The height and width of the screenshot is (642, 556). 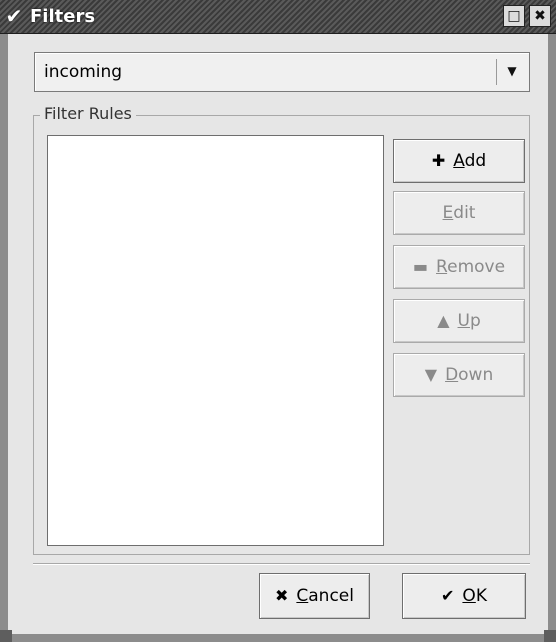 I want to click on ok-check-icon: ✔, so click(x=448, y=595).